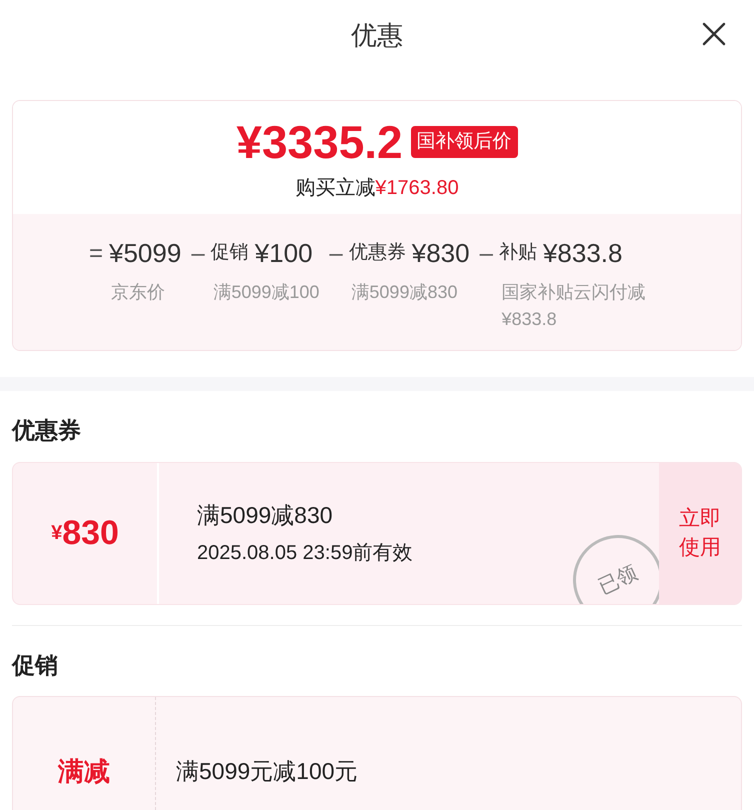 The width and height of the screenshot is (754, 810). I want to click on breakdown-amount: ¥5099, so click(145, 253).